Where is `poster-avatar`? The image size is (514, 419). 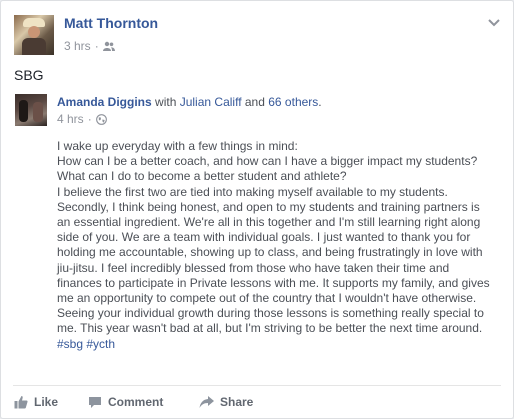 poster-avatar is located at coordinates (34, 35).